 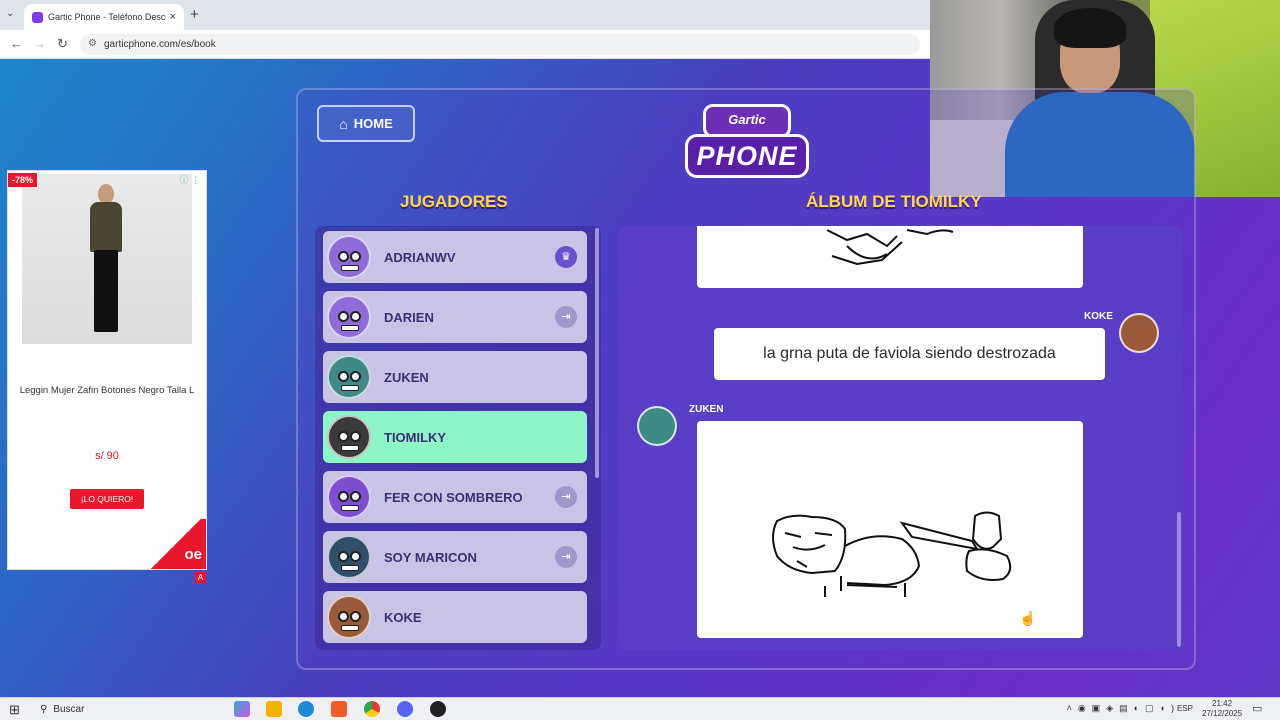 I want to click on player-name: KOKE, so click(x=403, y=617).